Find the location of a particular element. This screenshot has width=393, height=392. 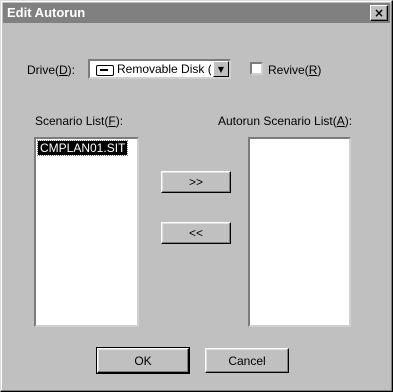

list-item: CMPLAN01.SIT is located at coordinates (82, 148).